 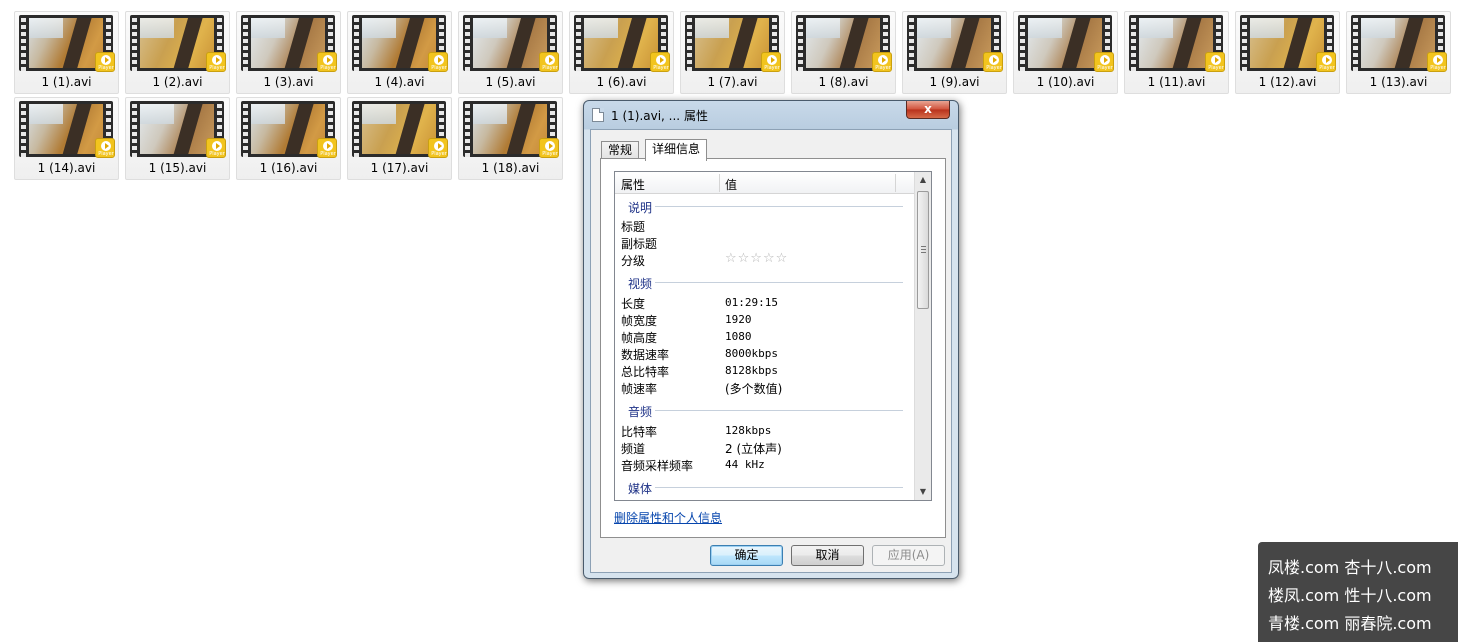 What do you see at coordinates (657, 465) in the screenshot?
I see `property-row-label: 音频采样频率` at bounding box center [657, 465].